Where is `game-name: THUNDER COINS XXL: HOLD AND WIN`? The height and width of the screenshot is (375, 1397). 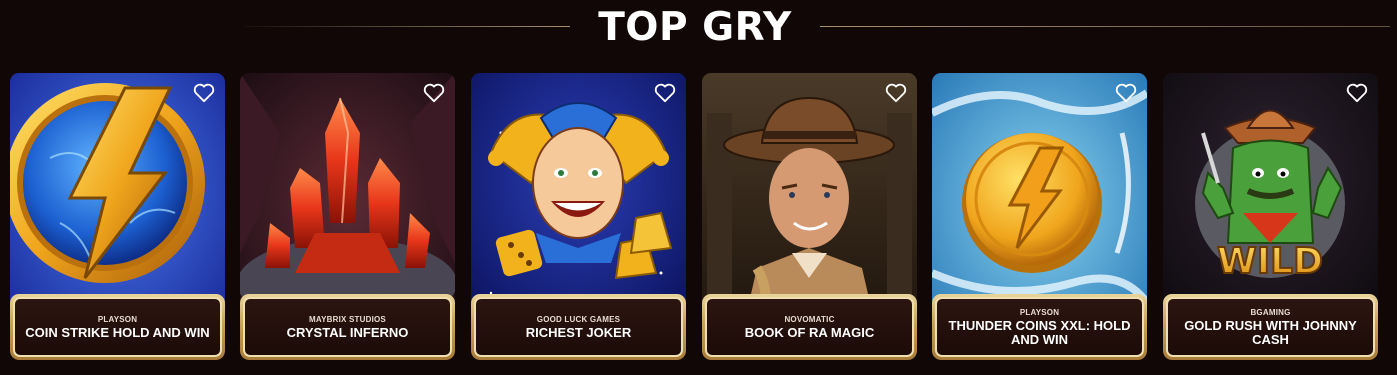 game-name: THUNDER COINS XXL: HOLD AND WIN is located at coordinates (1039, 332).